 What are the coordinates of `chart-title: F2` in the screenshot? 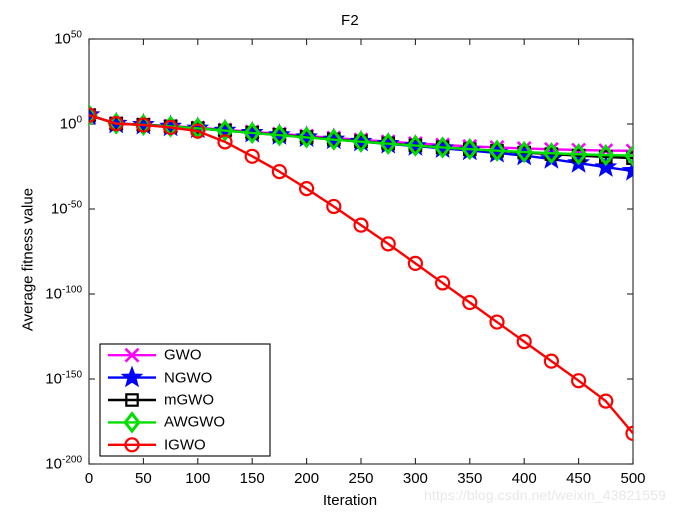 It's located at (350, 20).